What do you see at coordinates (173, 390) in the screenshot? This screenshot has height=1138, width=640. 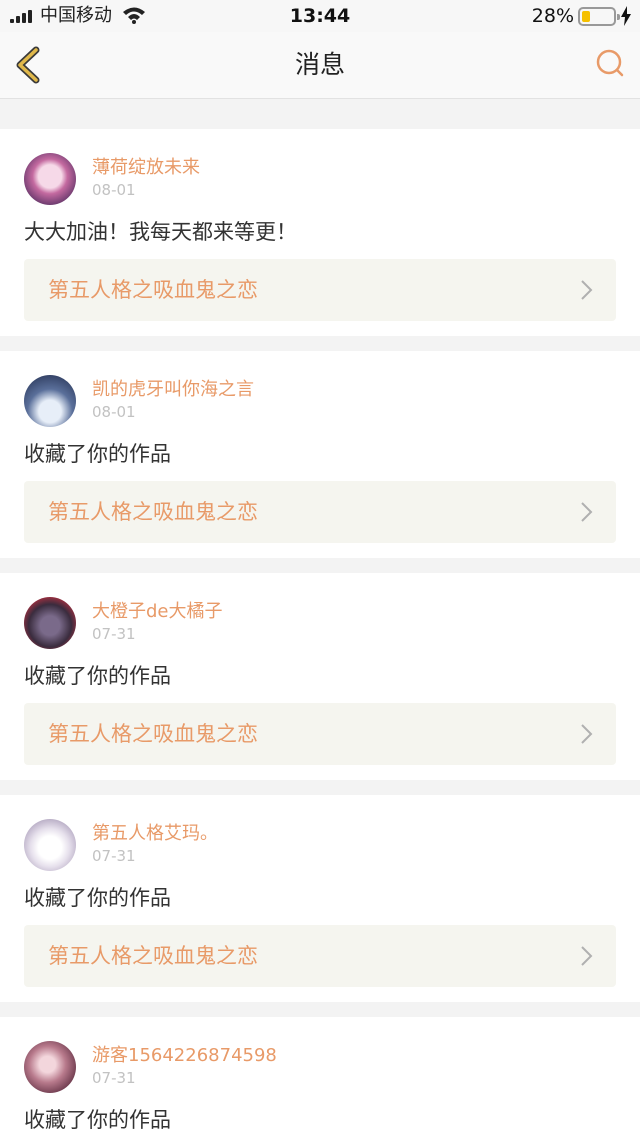 I see `username: 凯的虎牙叫你海之言` at bounding box center [173, 390].